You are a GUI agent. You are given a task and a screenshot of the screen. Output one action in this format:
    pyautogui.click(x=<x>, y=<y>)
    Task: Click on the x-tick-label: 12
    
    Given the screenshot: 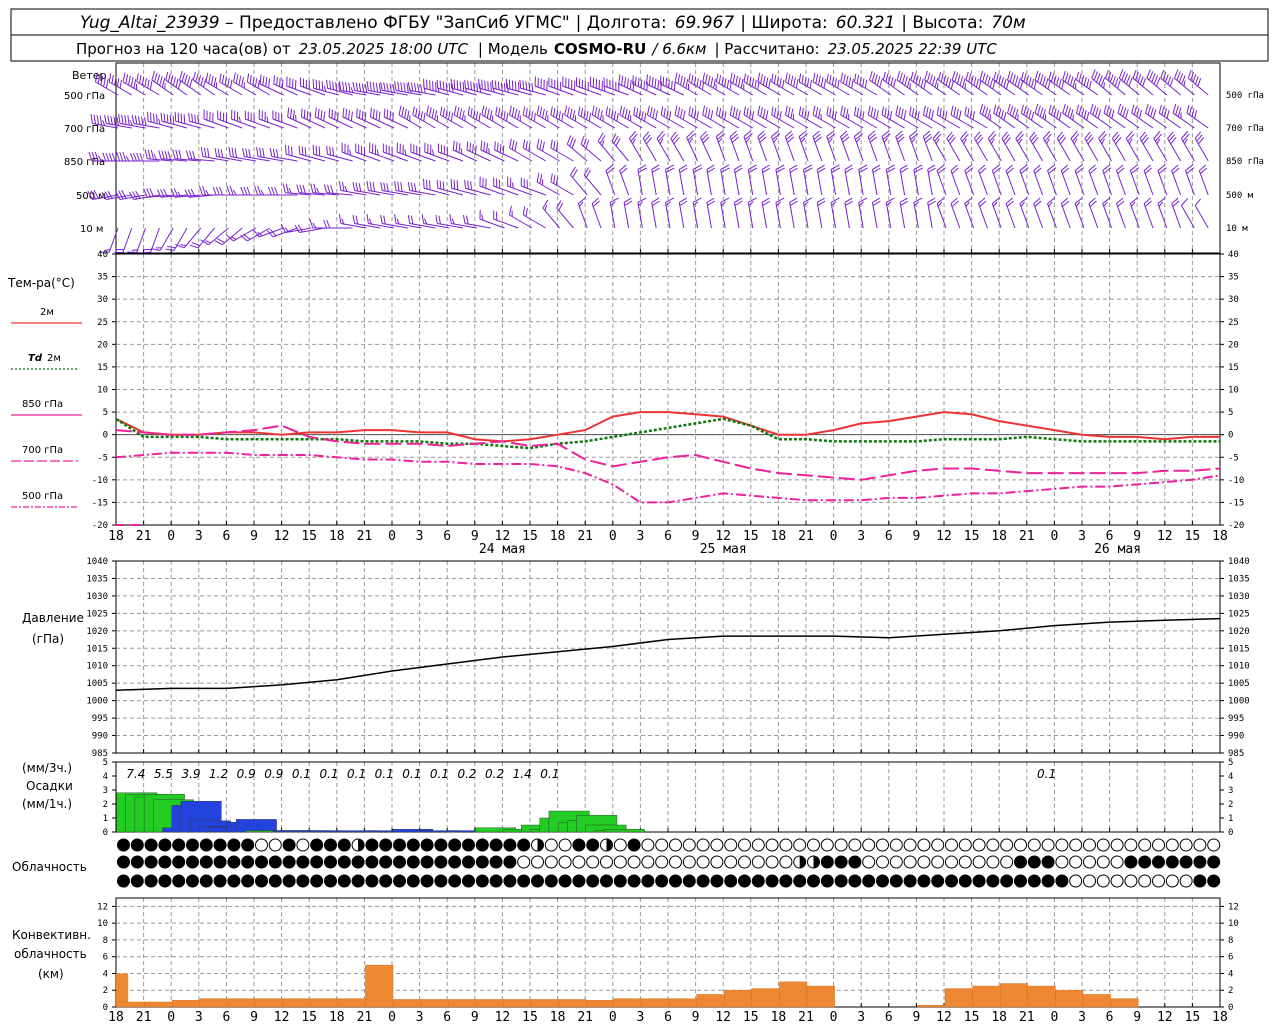 What is the action you would take?
    pyautogui.click(x=282, y=536)
    